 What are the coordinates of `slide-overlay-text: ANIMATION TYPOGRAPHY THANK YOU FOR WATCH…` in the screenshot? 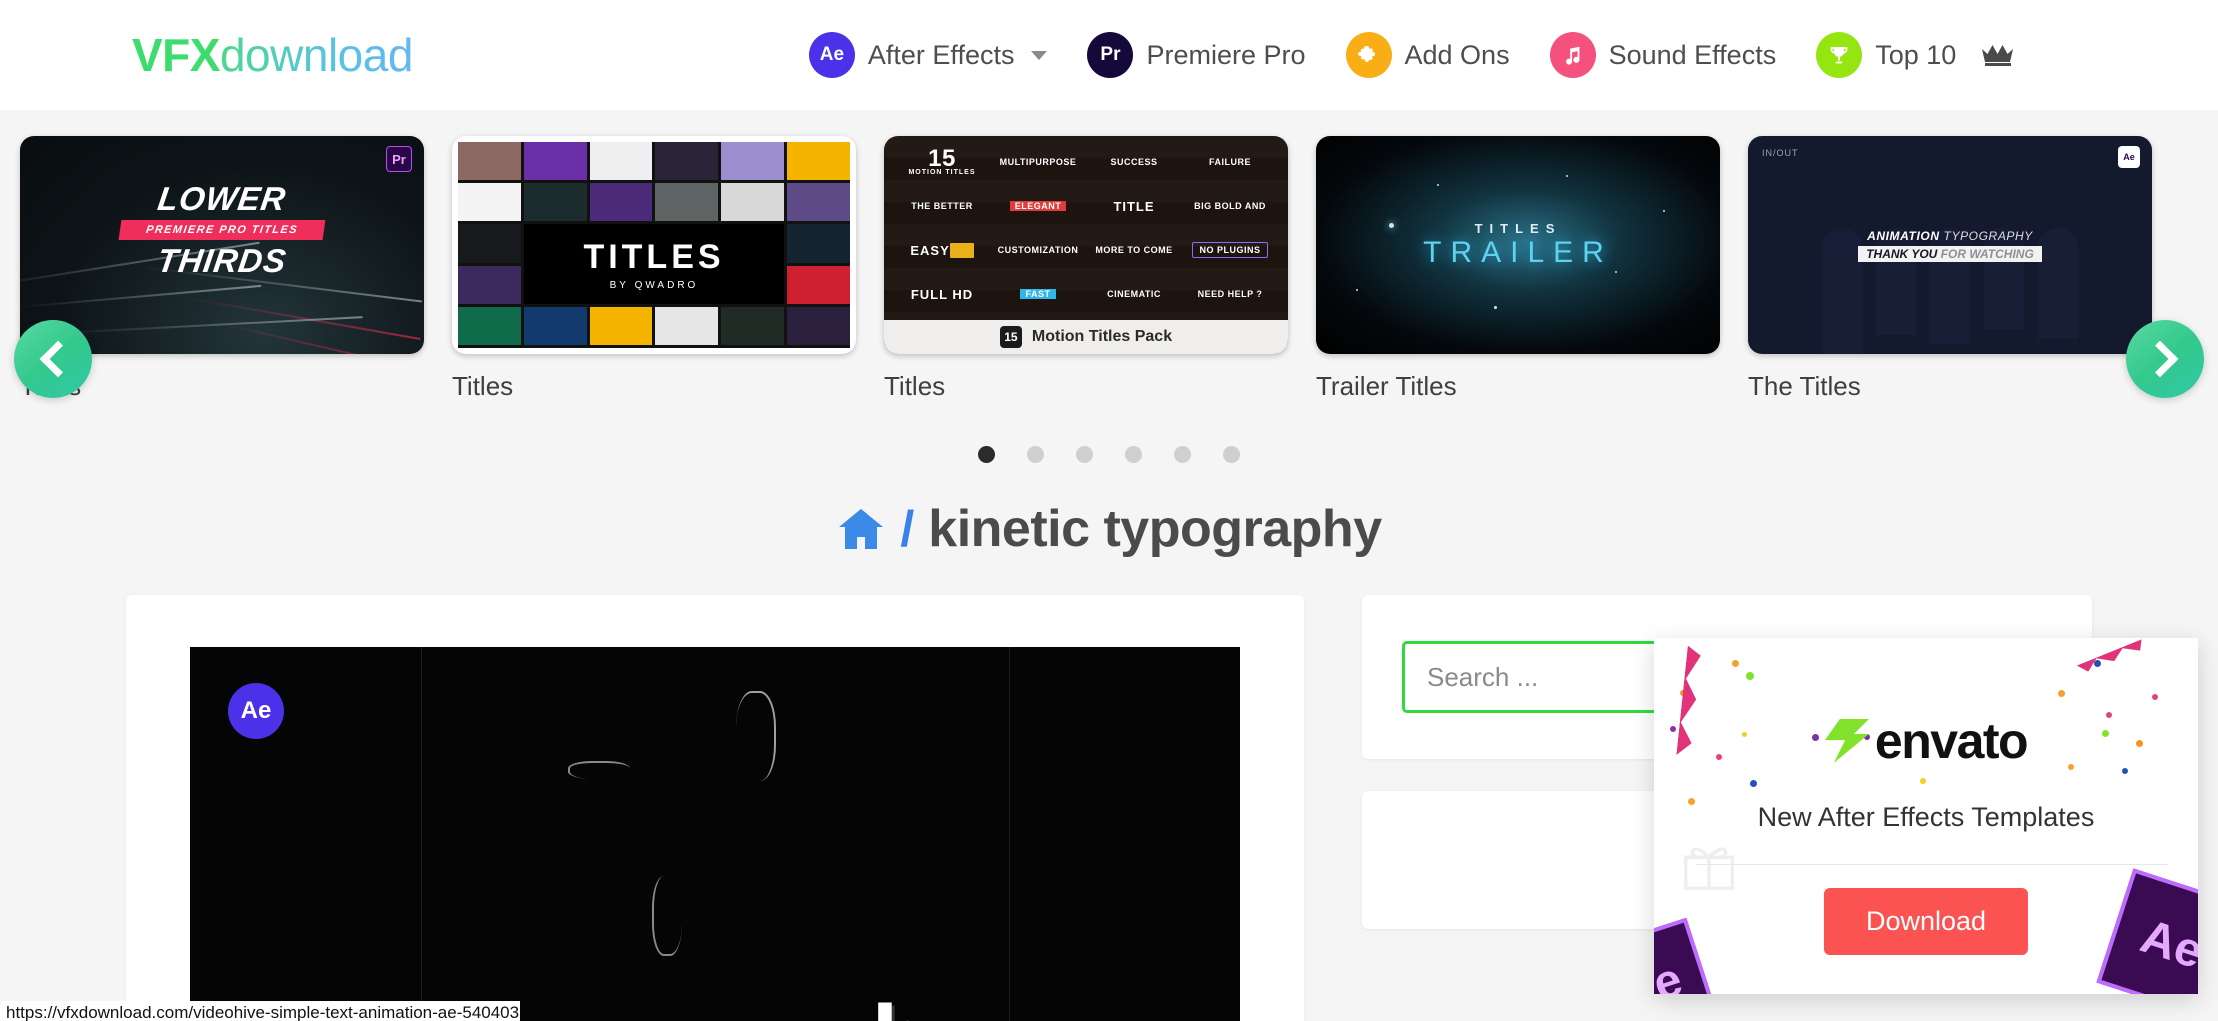 It's located at (1950, 245).